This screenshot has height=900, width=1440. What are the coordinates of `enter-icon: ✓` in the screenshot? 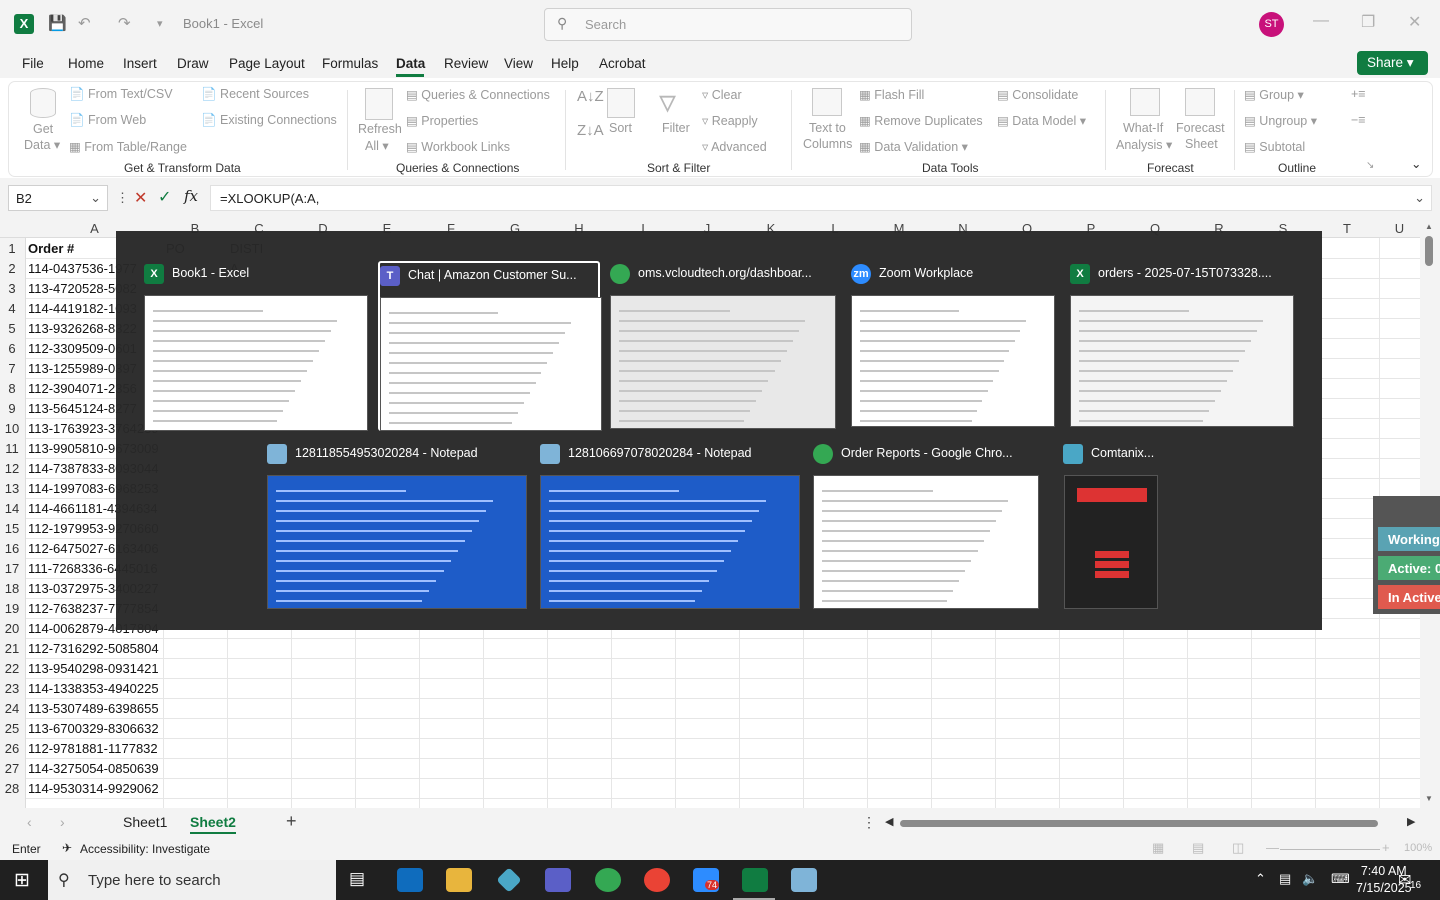 It's located at (164, 197).